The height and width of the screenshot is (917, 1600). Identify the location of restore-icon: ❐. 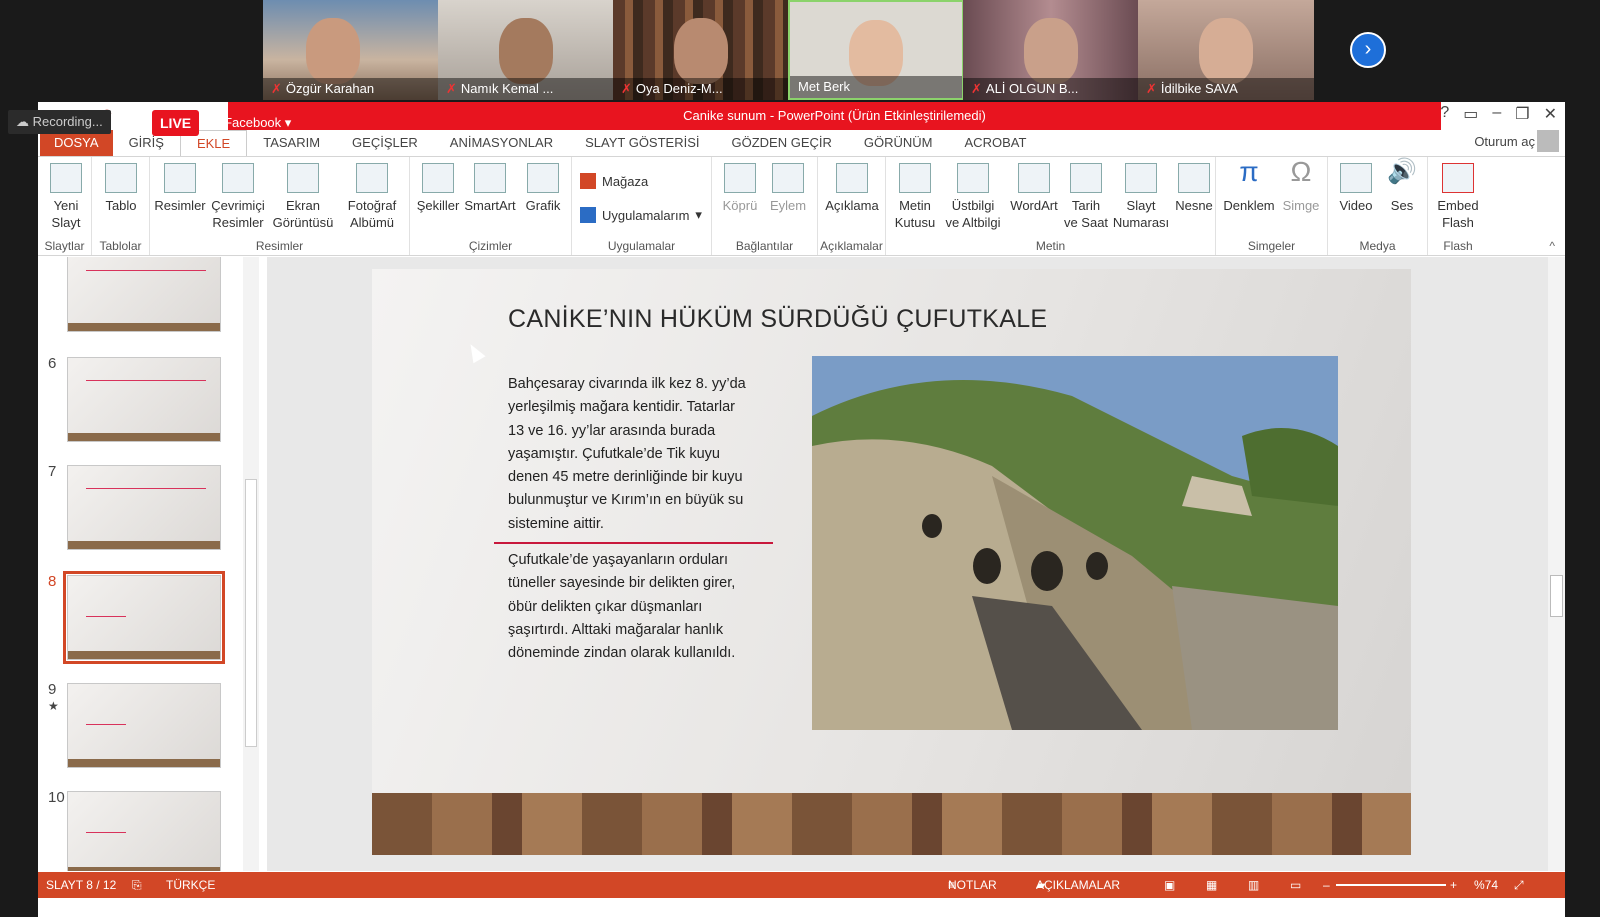
(1522, 114).